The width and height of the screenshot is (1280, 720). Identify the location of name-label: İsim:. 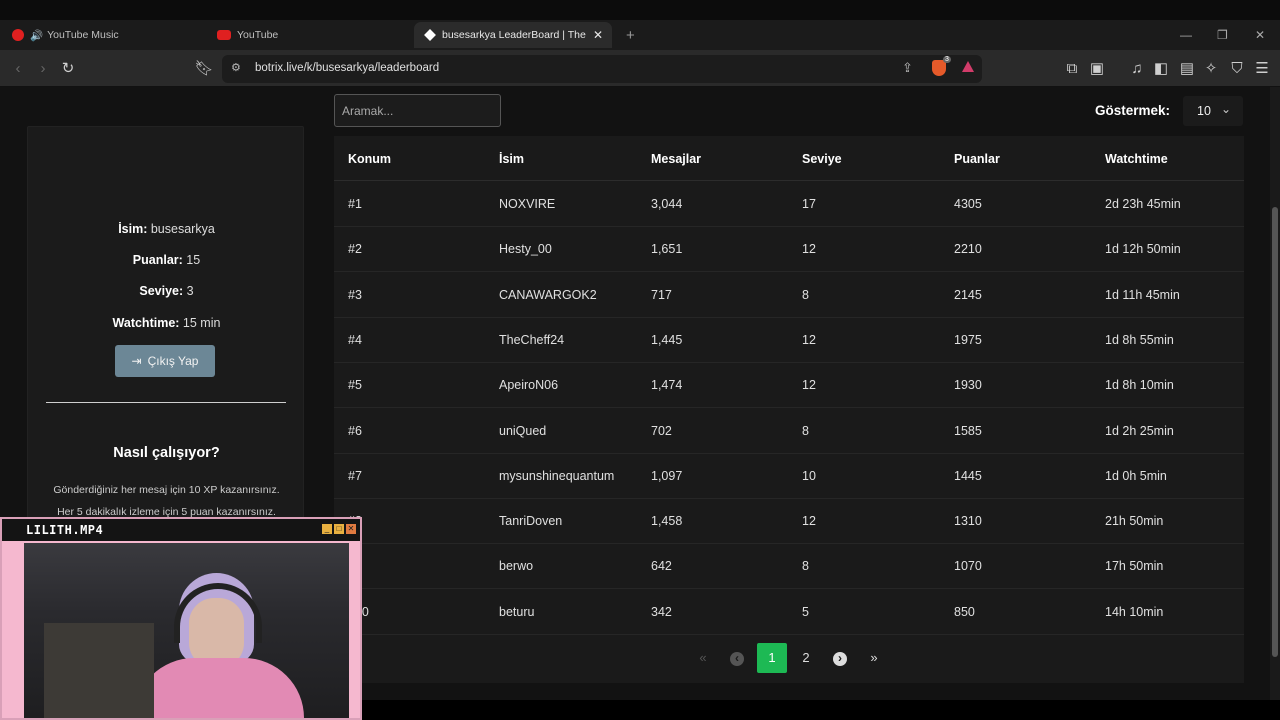
(133, 229).